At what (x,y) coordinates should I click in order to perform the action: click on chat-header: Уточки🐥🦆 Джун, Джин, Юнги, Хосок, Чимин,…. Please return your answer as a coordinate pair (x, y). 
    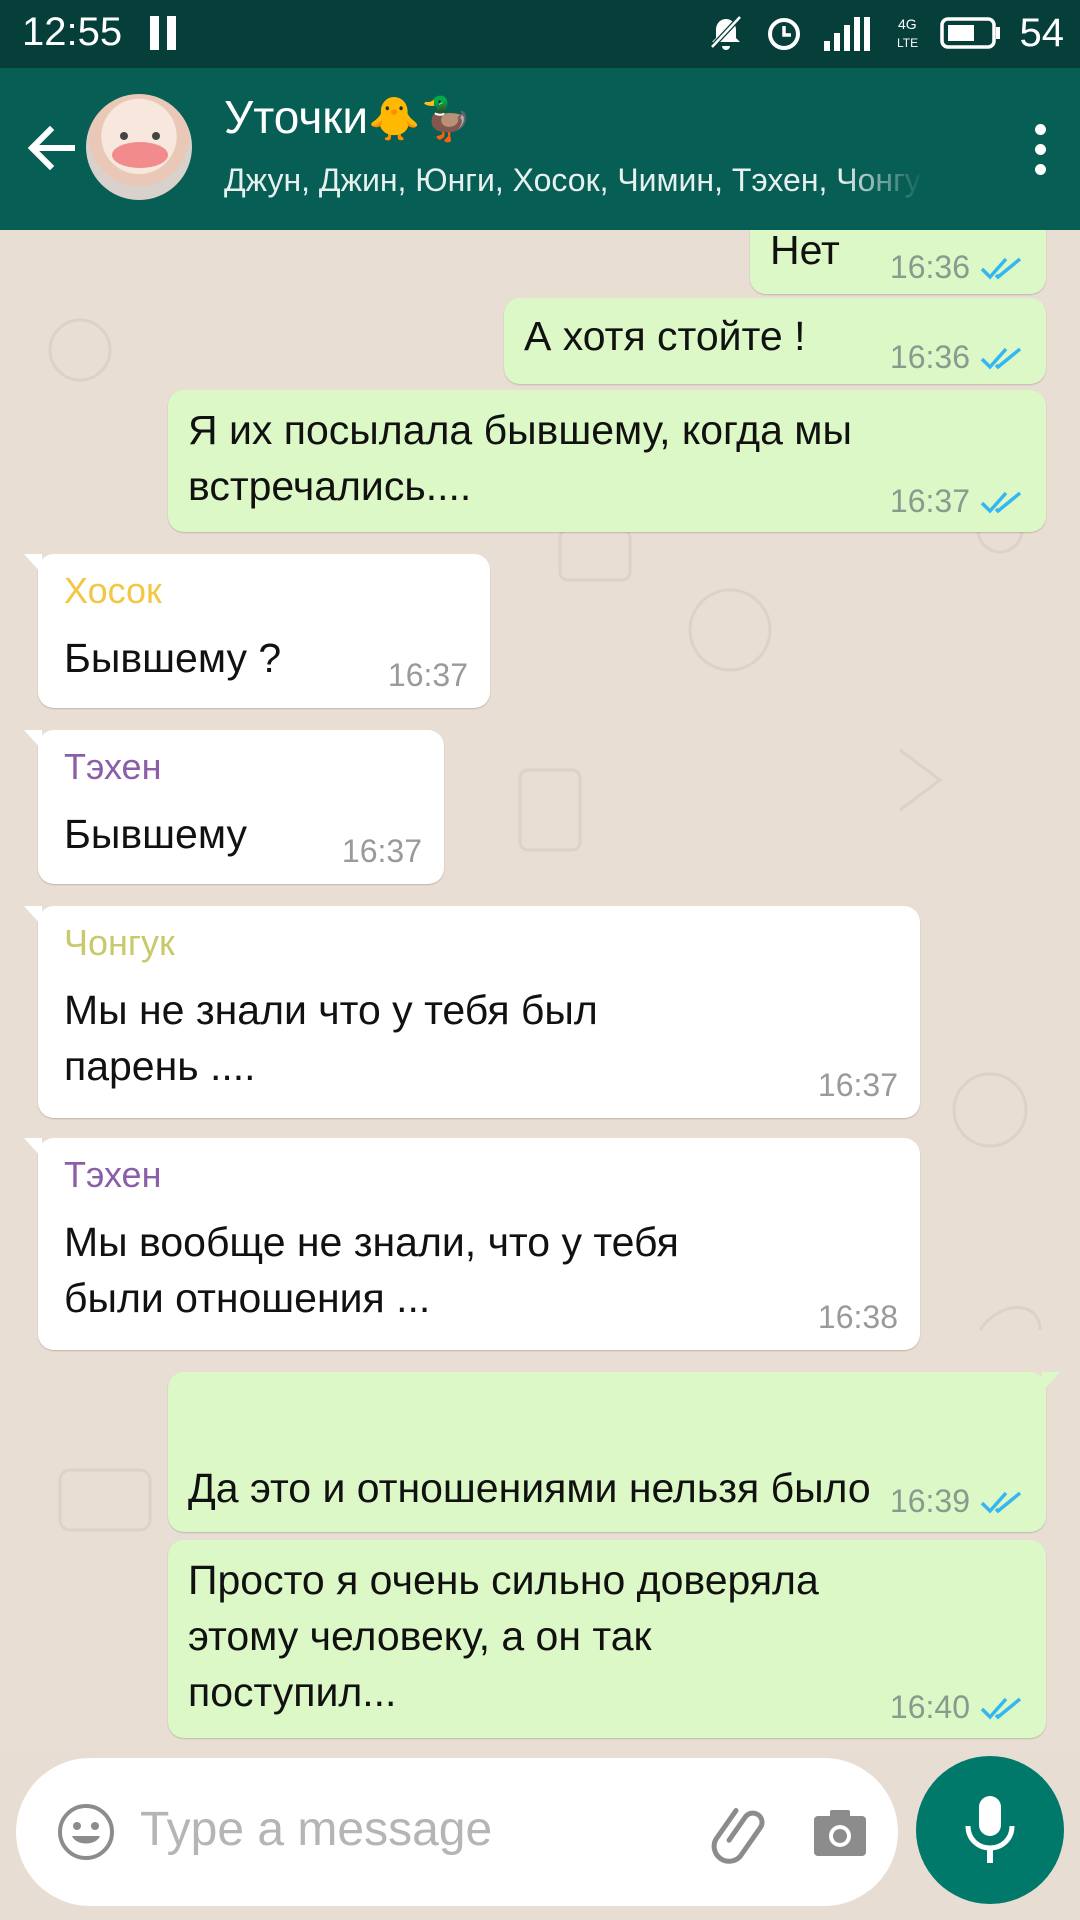
    Looking at the image, I should click on (540, 149).